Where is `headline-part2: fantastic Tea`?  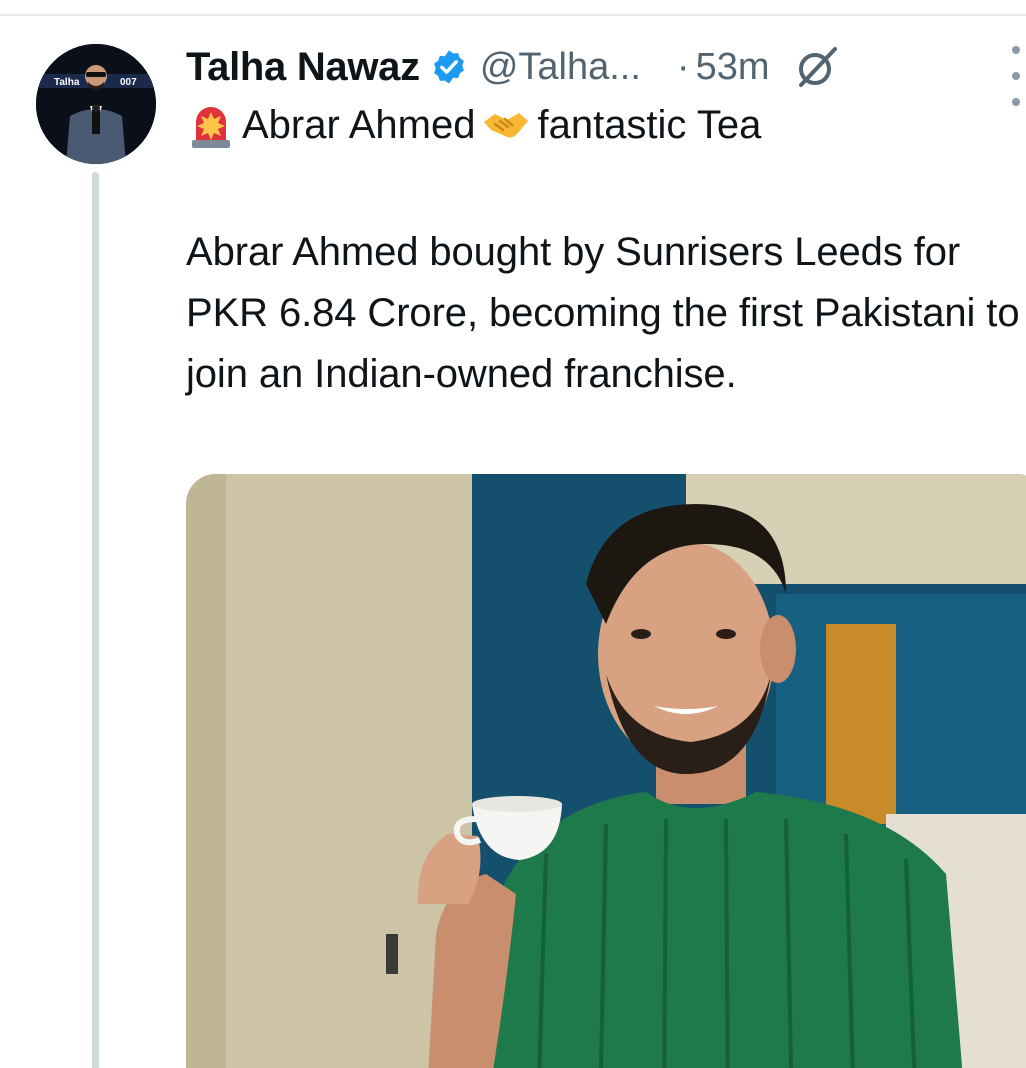 headline-part2: fantastic Tea is located at coordinates (649, 124).